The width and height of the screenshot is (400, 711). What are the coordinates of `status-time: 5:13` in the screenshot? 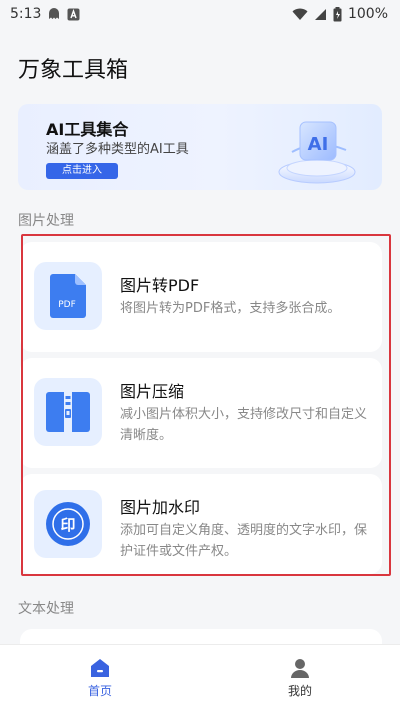 It's located at (26, 14).